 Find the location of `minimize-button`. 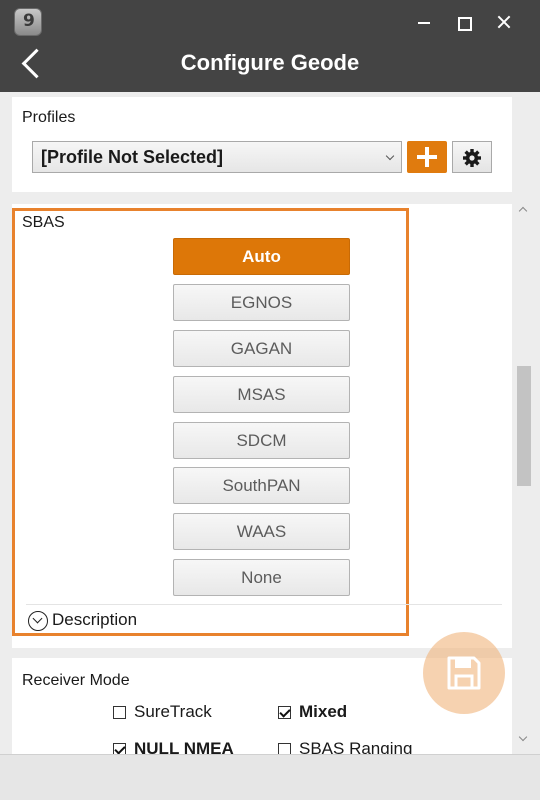

minimize-button is located at coordinates (424, 22).